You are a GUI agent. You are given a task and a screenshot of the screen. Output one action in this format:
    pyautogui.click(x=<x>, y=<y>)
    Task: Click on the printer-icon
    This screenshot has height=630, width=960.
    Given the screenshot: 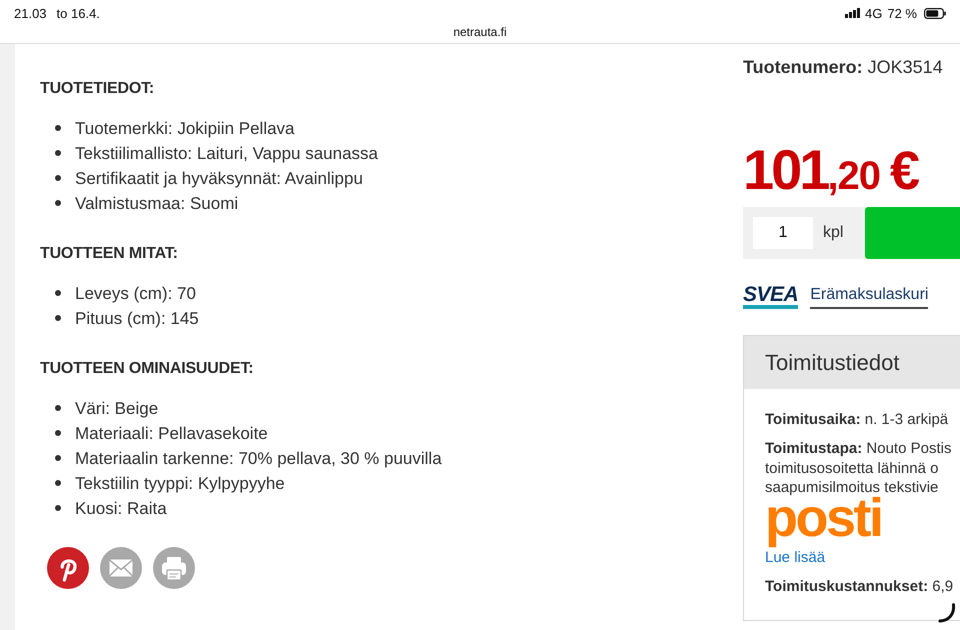 What is the action you would take?
    pyautogui.click(x=174, y=568)
    